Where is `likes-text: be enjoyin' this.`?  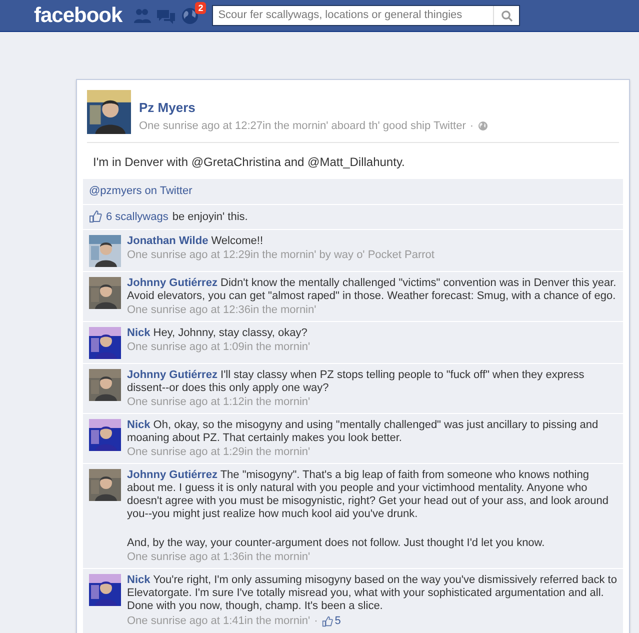
likes-text: be enjoyin' this. is located at coordinates (210, 217).